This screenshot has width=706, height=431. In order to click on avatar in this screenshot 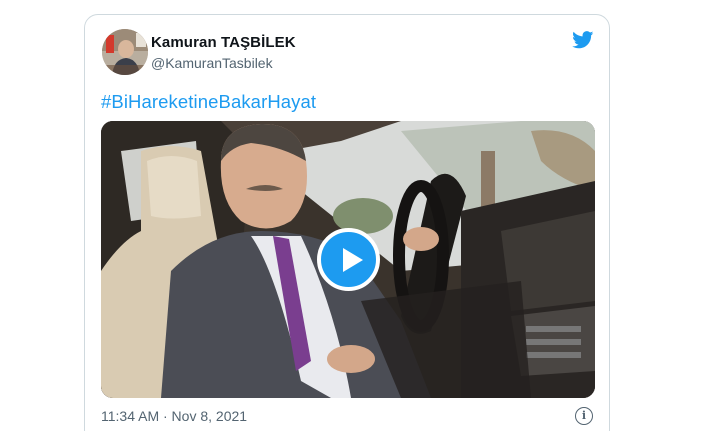, I will do `click(125, 52)`.